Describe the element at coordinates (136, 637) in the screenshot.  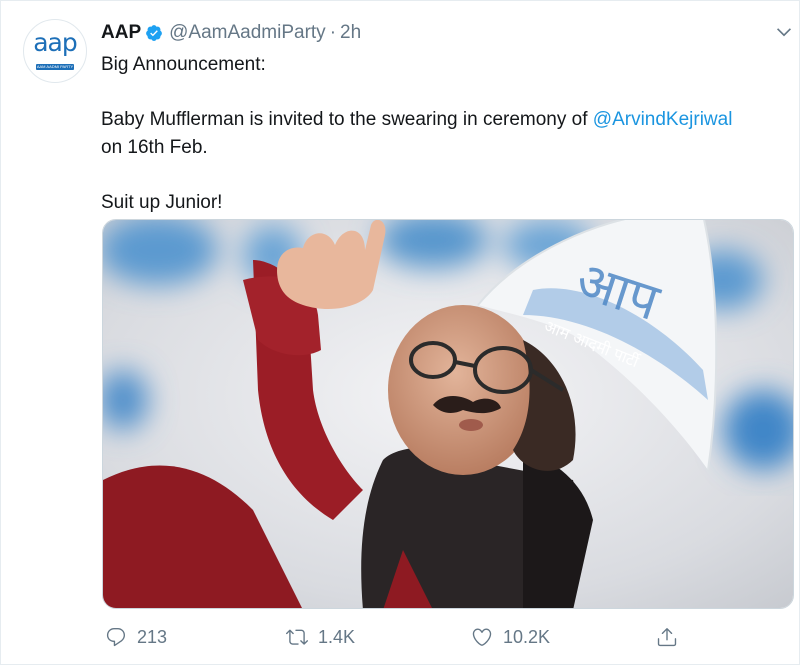
I see `reply-button: 213` at that location.